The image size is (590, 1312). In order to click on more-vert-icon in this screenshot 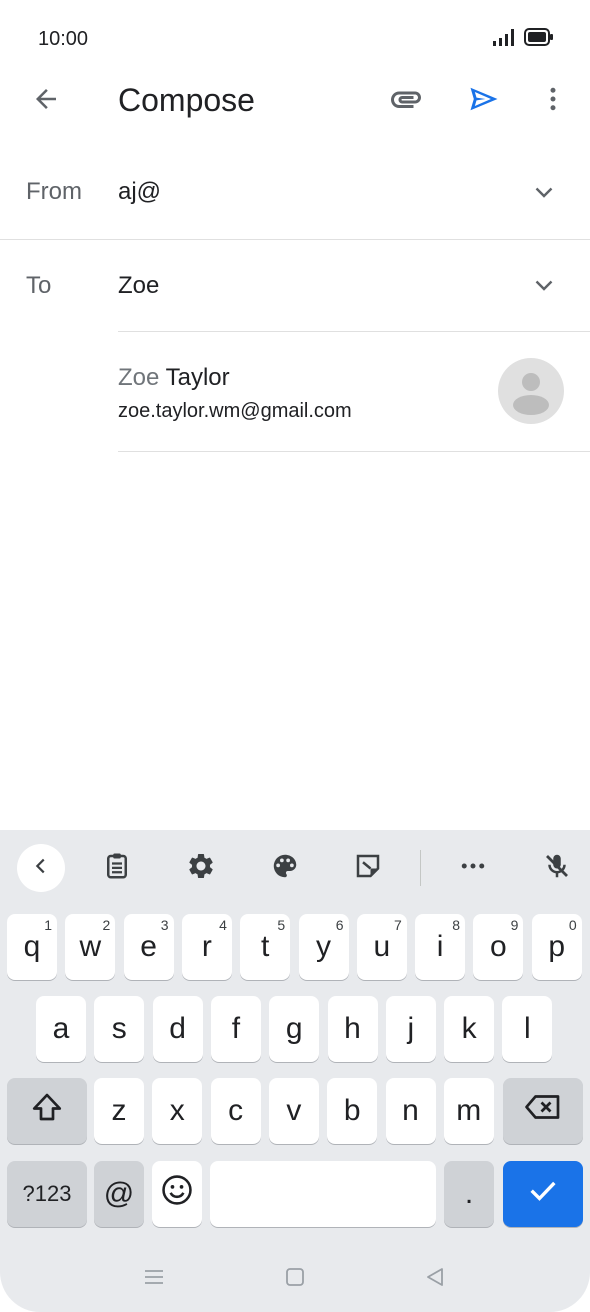, I will do `click(553, 101)`.